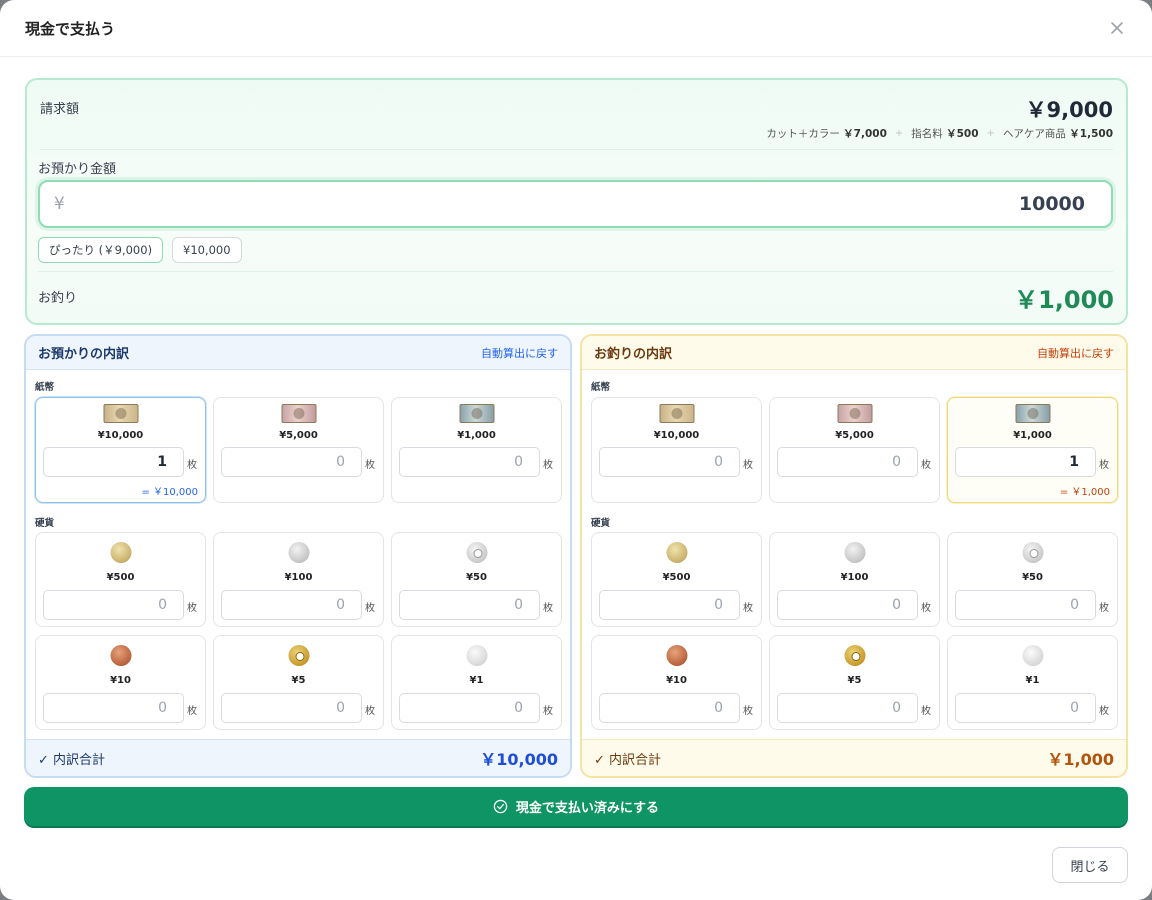 The width and height of the screenshot is (1152, 900). I want to click on panel-header: お預かりの内訳 自動算出に戻す, so click(298, 353).